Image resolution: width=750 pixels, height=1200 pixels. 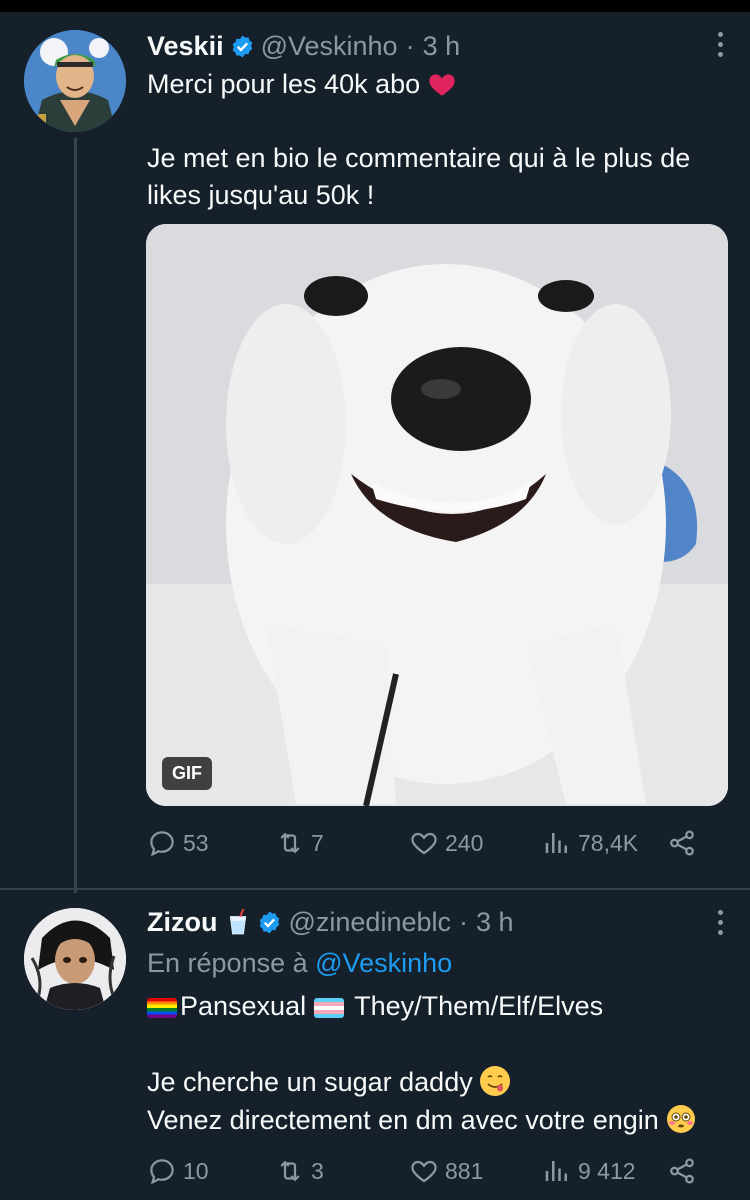 What do you see at coordinates (162, 1008) in the screenshot?
I see `rainbow-flag-icon` at bounding box center [162, 1008].